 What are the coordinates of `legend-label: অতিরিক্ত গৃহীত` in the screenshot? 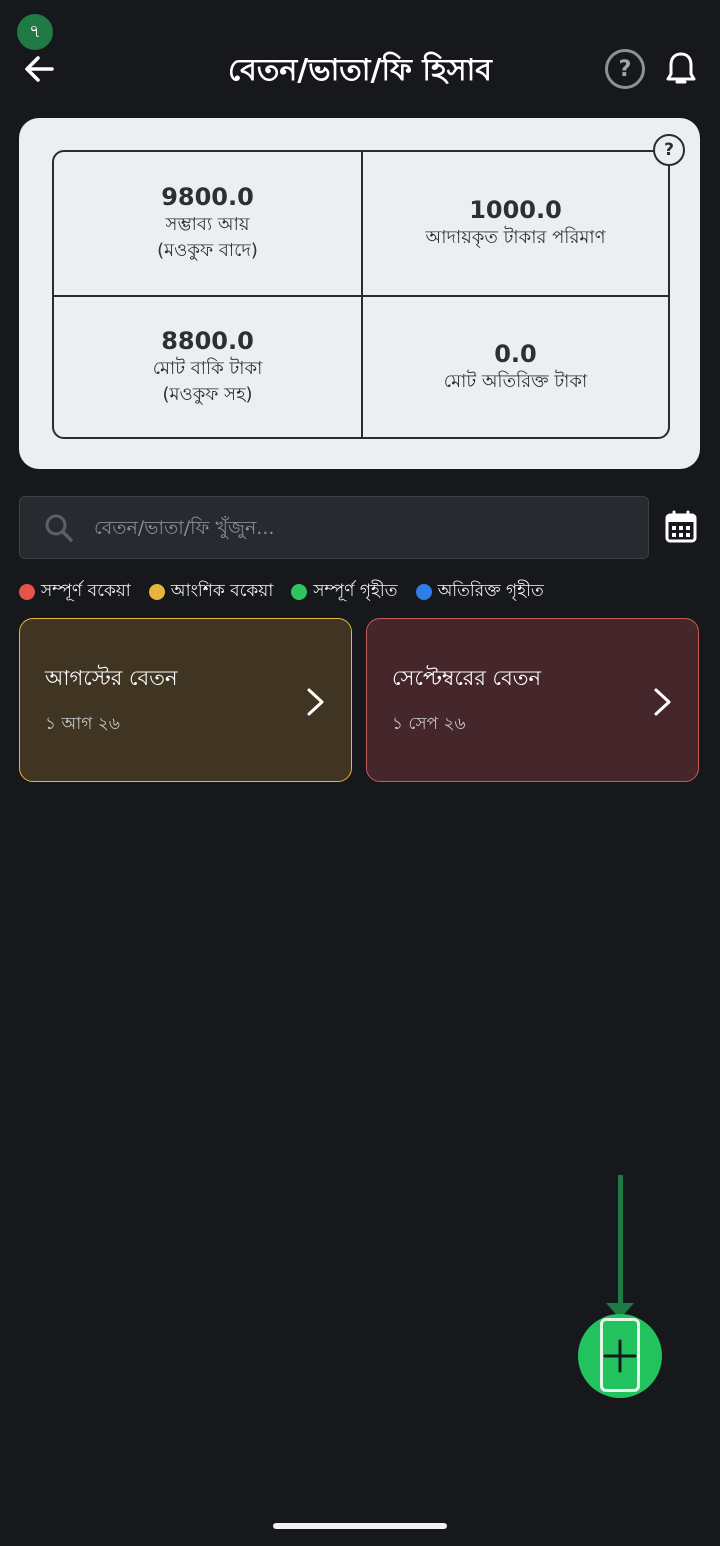 It's located at (490, 591).